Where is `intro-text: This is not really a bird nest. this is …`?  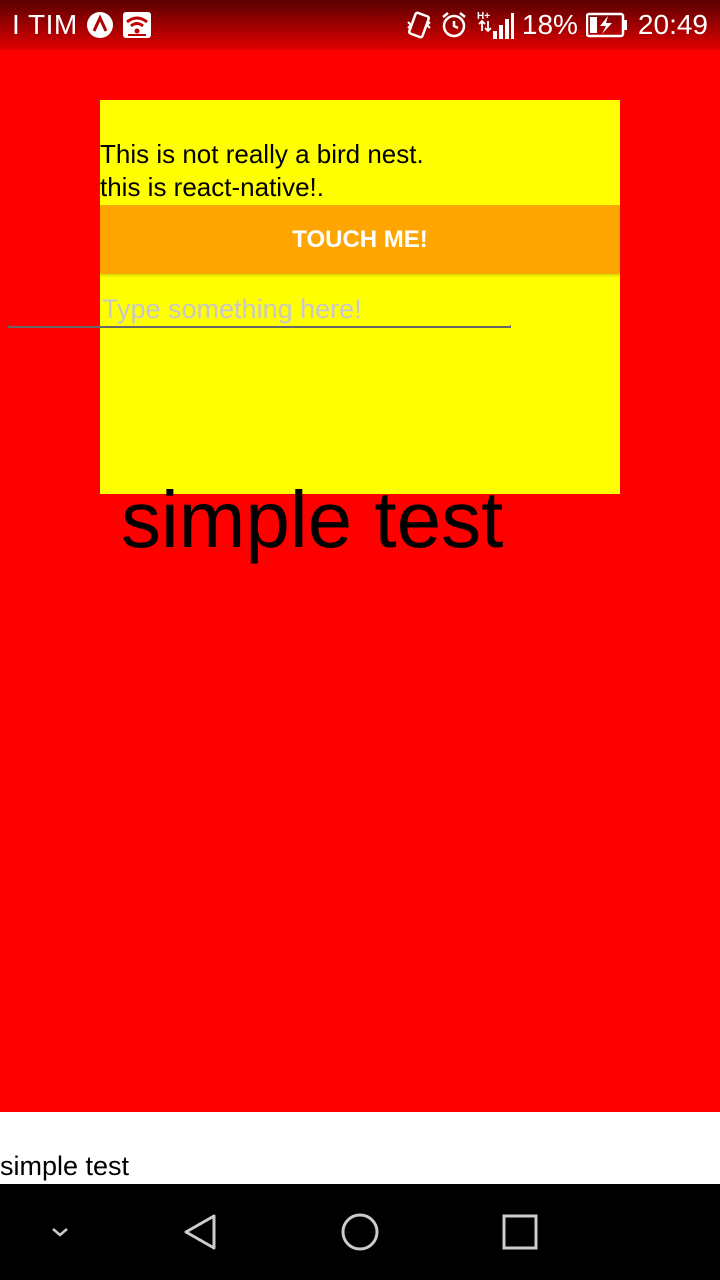
intro-text: This is not really a bird nest. this is … is located at coordinates (262, 170).